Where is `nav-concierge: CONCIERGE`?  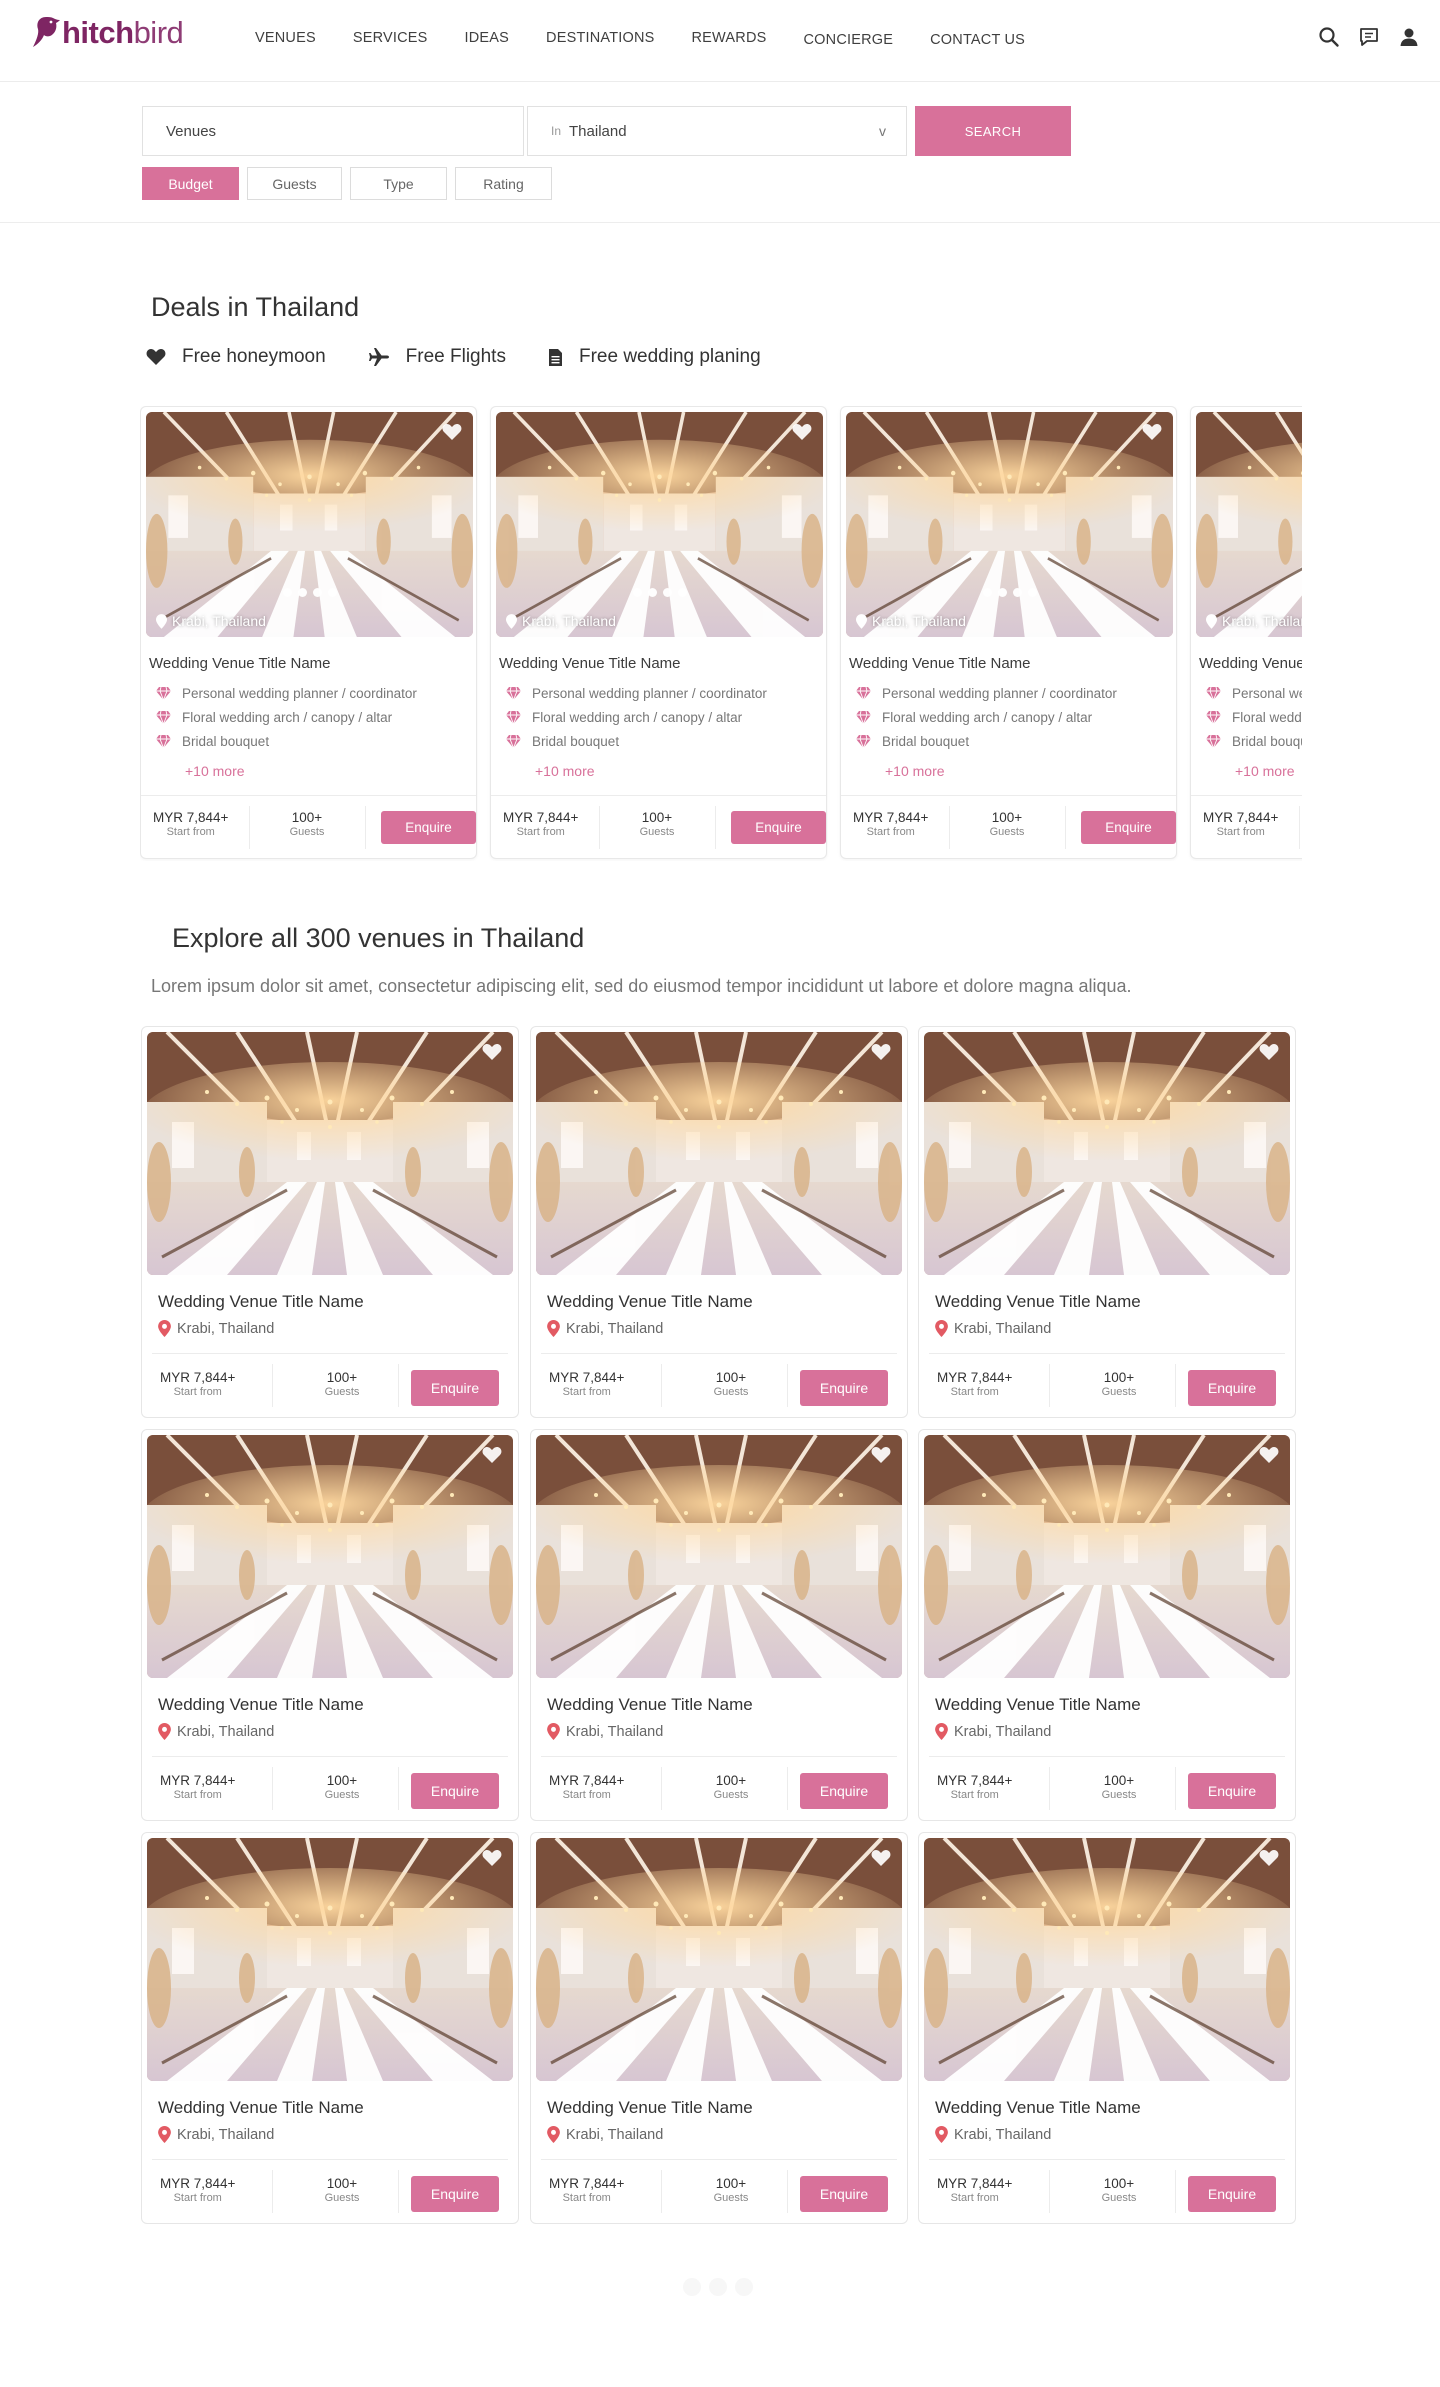 nav-concierge: CONCIERGE is located at coordinates (849, 40).